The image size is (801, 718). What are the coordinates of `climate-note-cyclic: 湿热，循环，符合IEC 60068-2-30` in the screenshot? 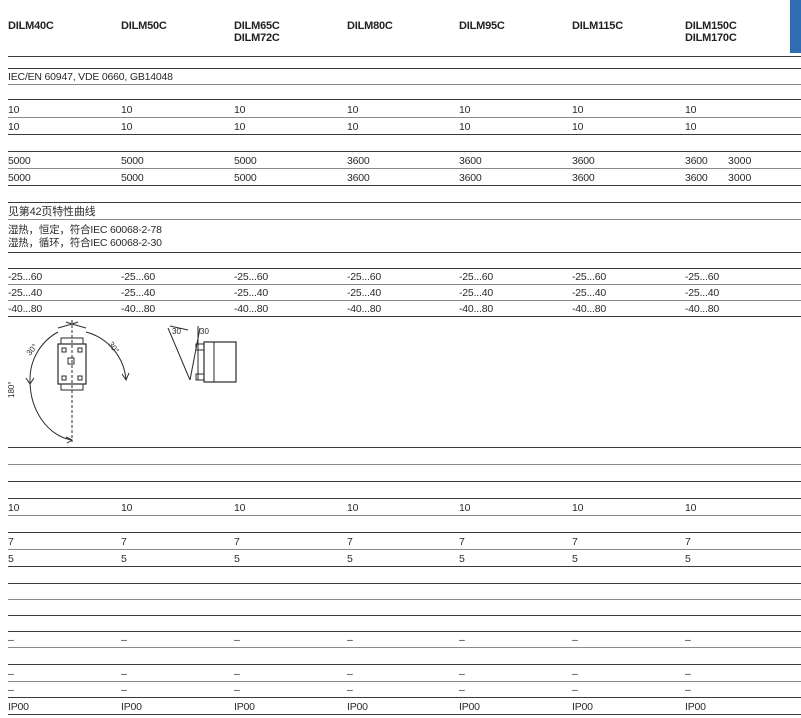 It's located at (85, 243).